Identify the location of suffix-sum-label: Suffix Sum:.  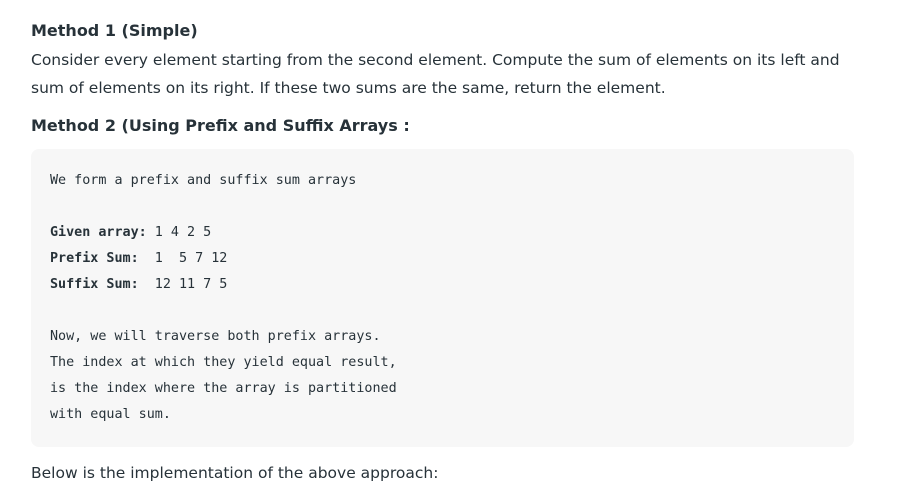
(94, 284).